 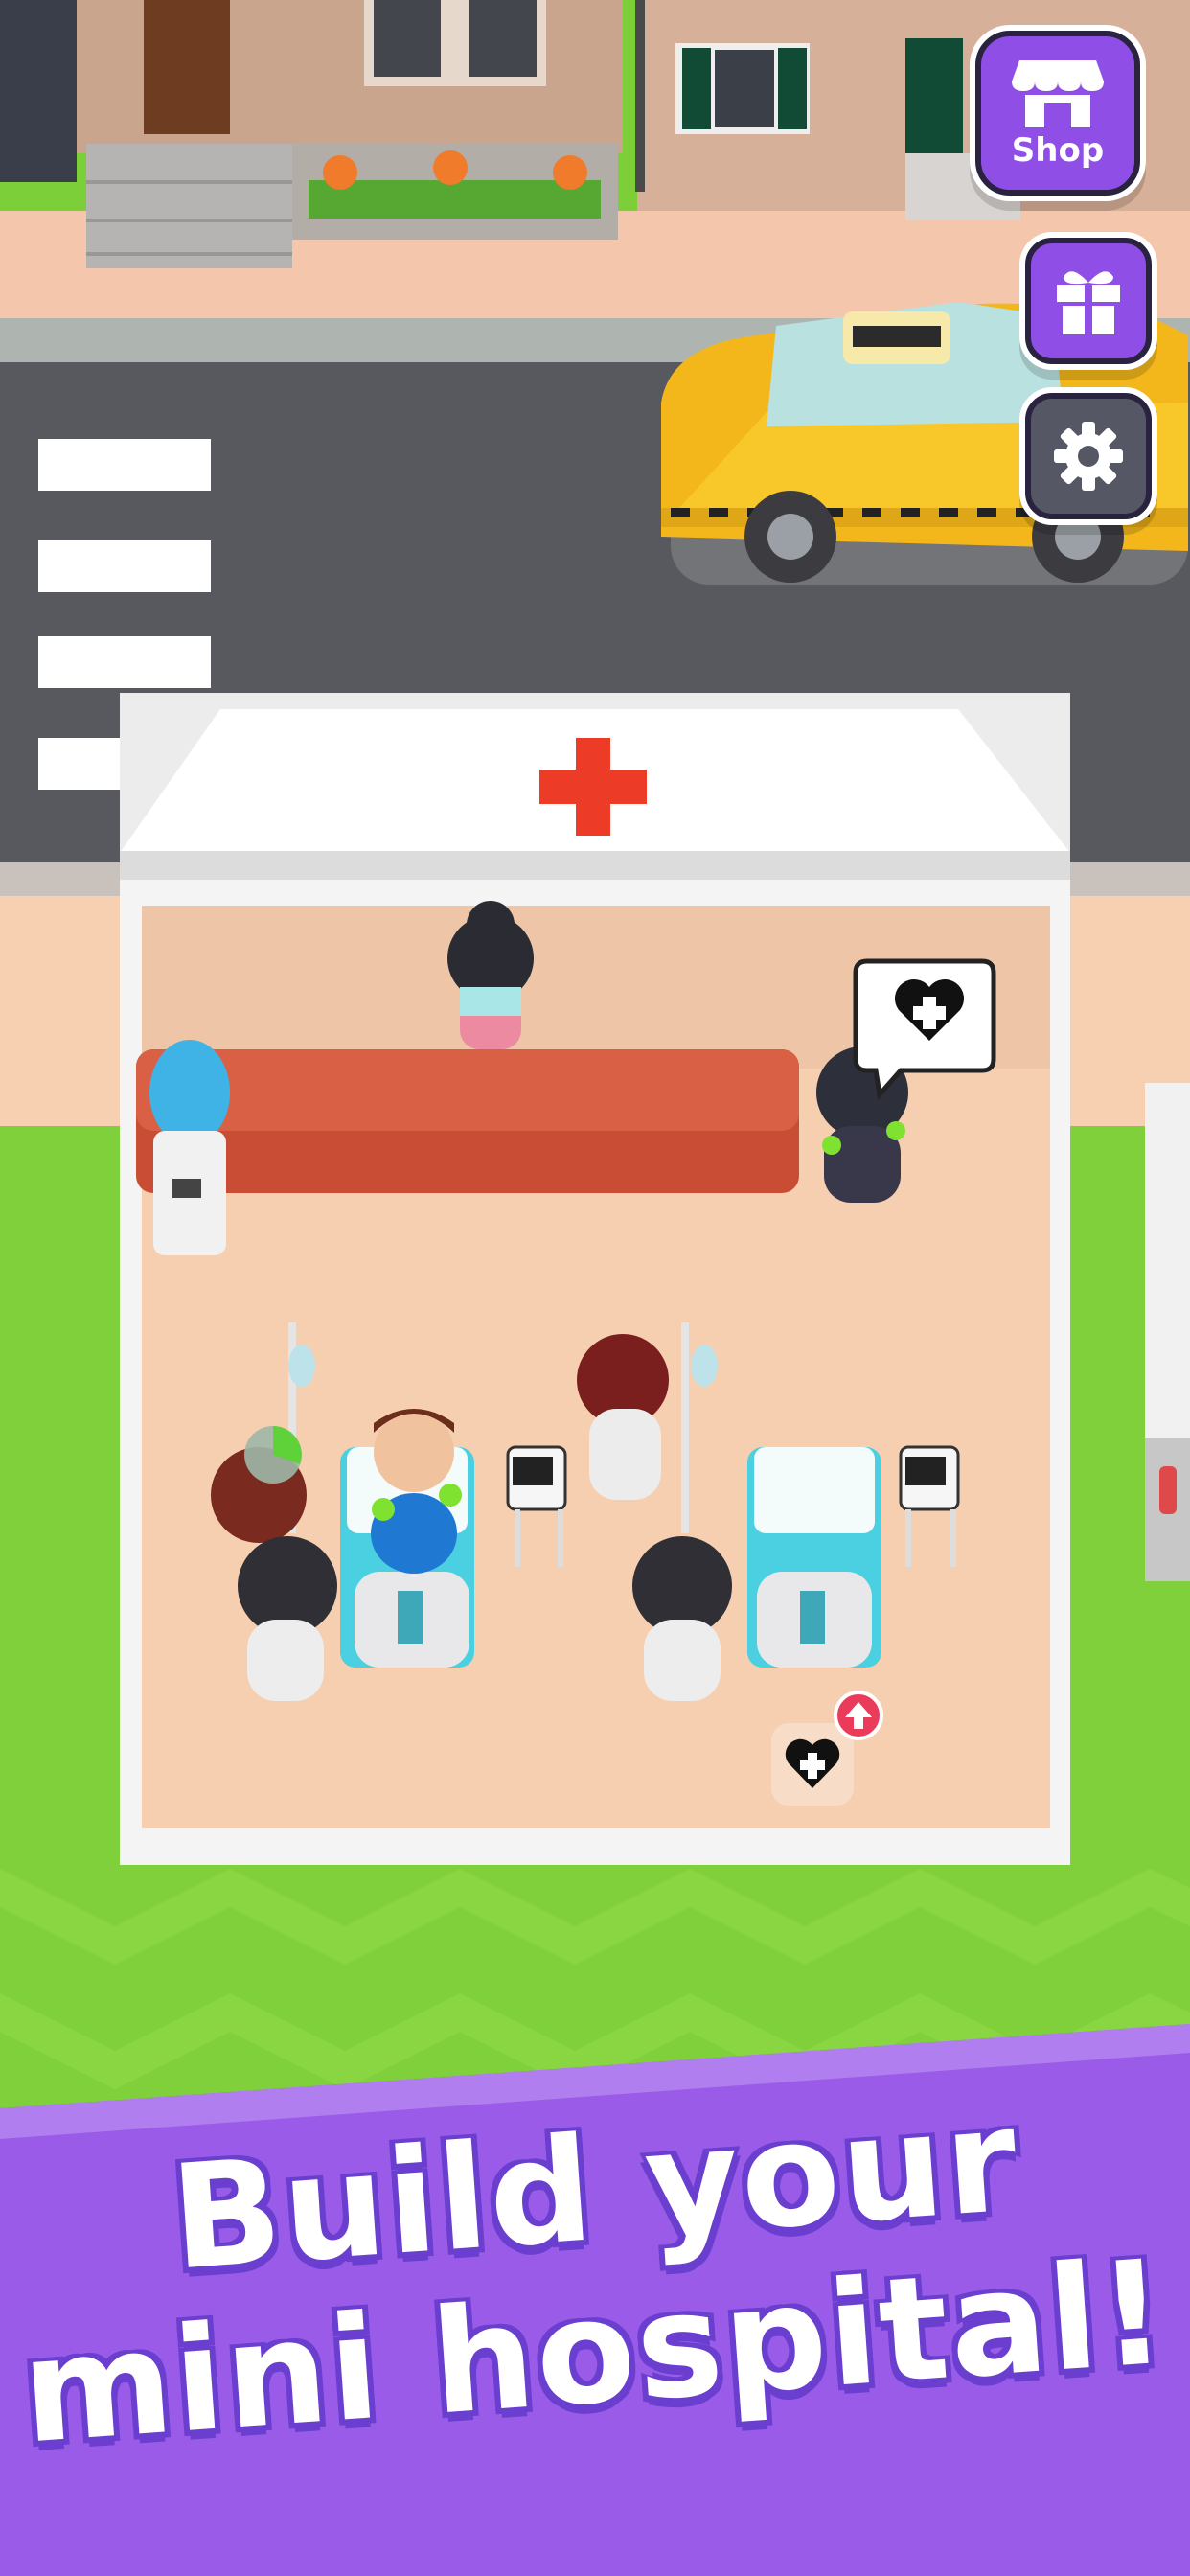 I want to click on upgrade-station, so click(x=827, y=1748).